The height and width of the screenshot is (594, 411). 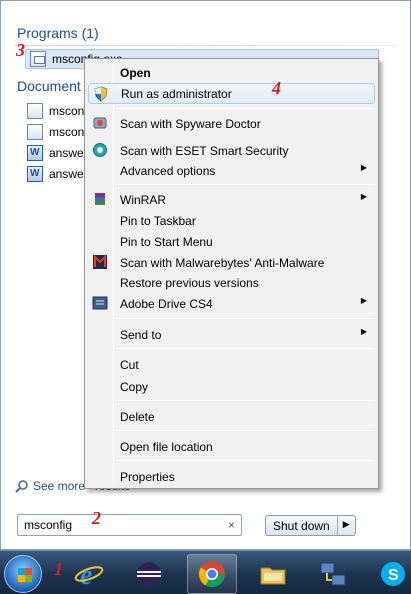 What do you see at coordinates (231, 72) in the screenshot?
I see `menu-item-open: Open` at bounding box center [231, 72].